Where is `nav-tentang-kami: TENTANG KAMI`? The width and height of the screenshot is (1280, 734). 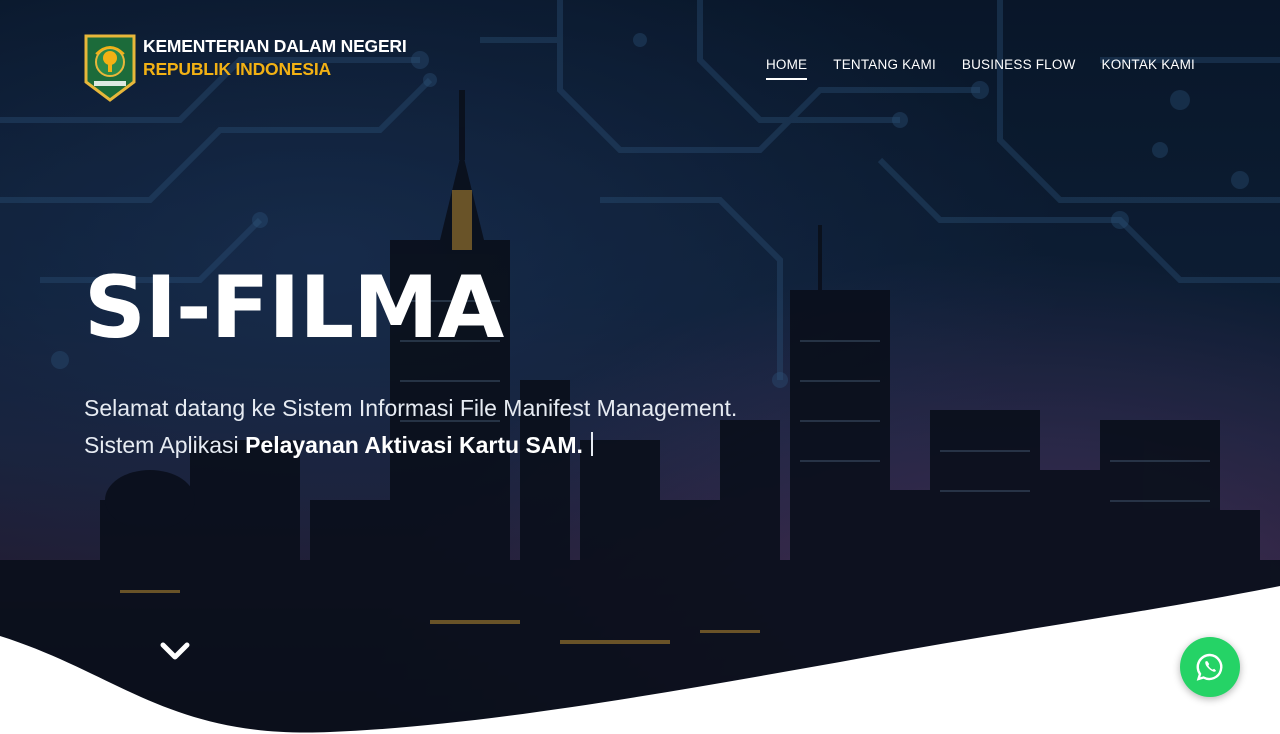
nav-tentang-kami: TENTANG KAMI is located at coordinates (884, 68).